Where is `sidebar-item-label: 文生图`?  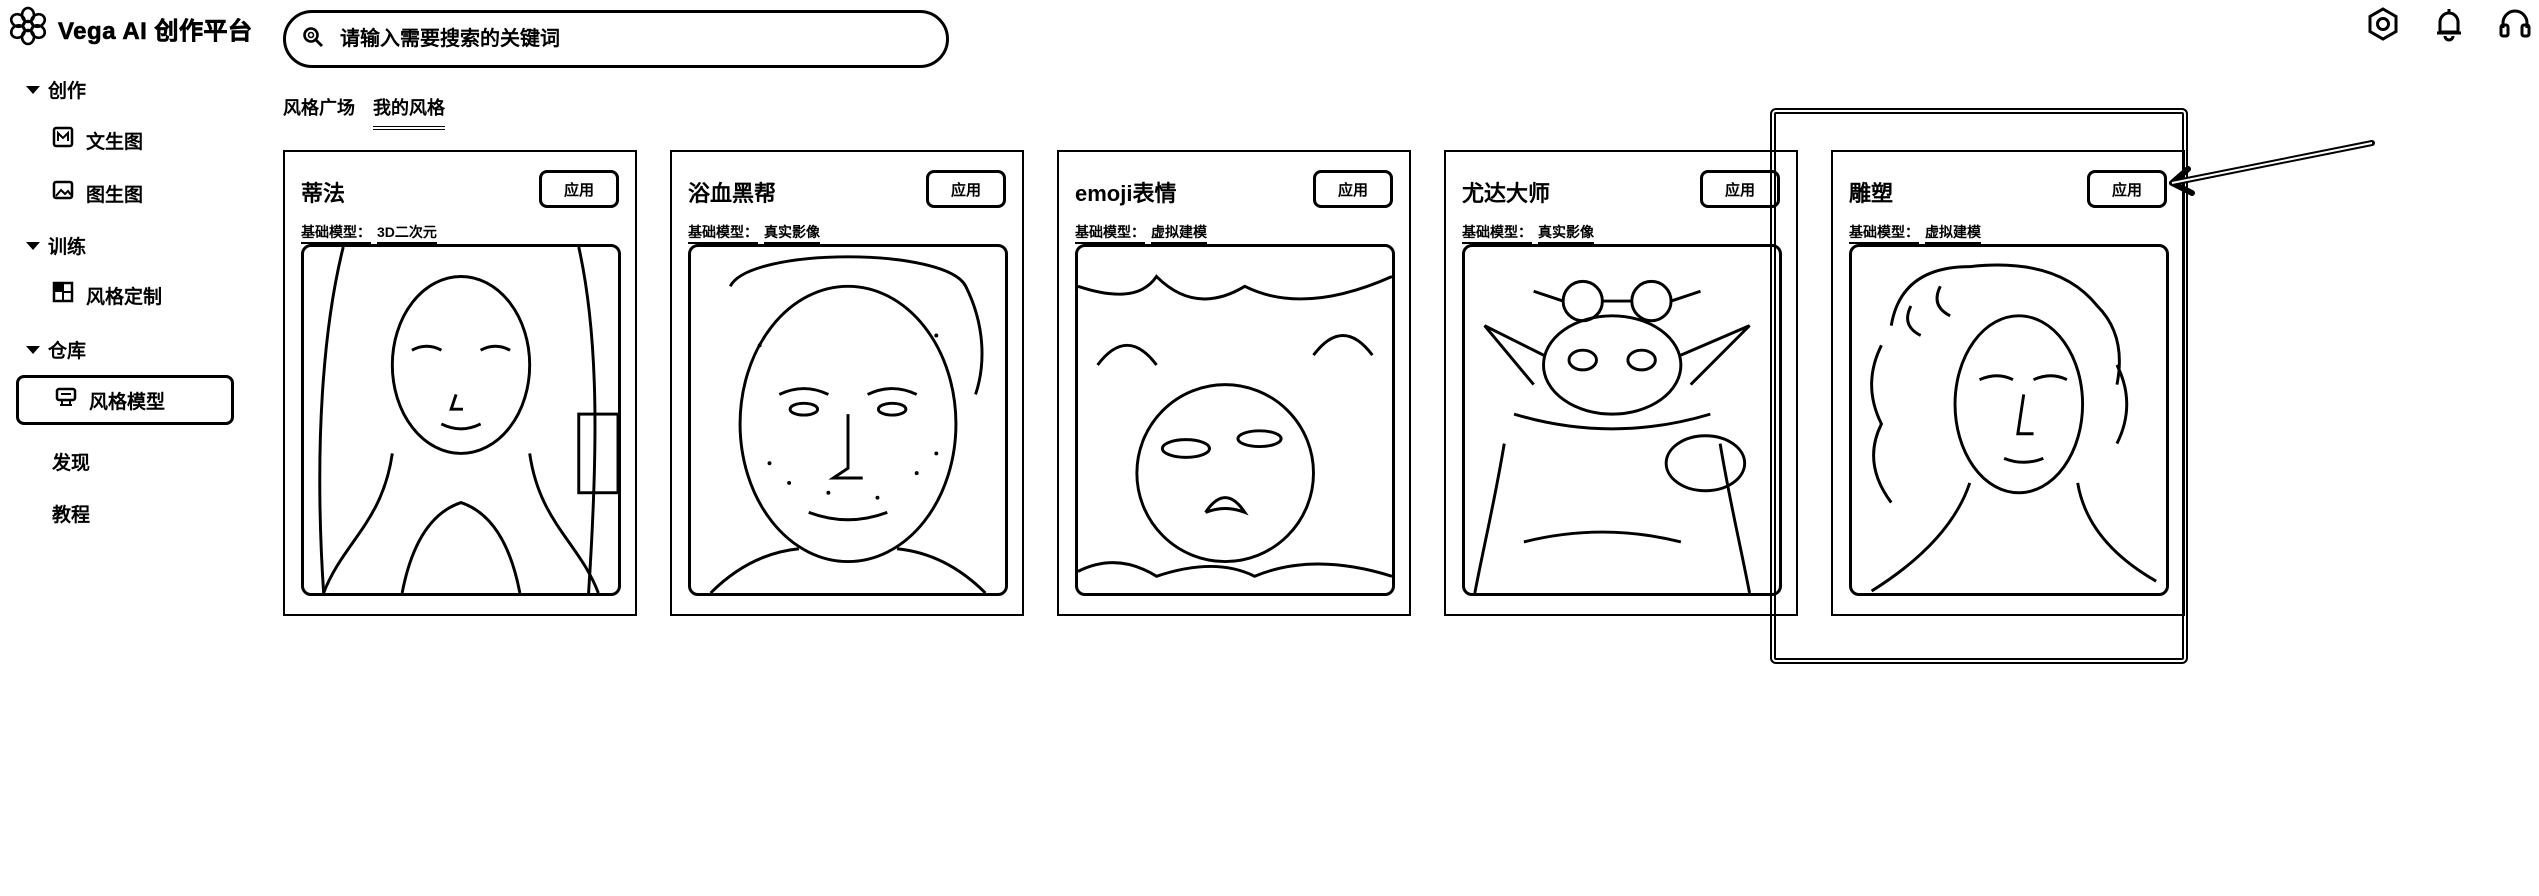 sidebar-item-label: 文生图 is located at coordinates (115, 142).